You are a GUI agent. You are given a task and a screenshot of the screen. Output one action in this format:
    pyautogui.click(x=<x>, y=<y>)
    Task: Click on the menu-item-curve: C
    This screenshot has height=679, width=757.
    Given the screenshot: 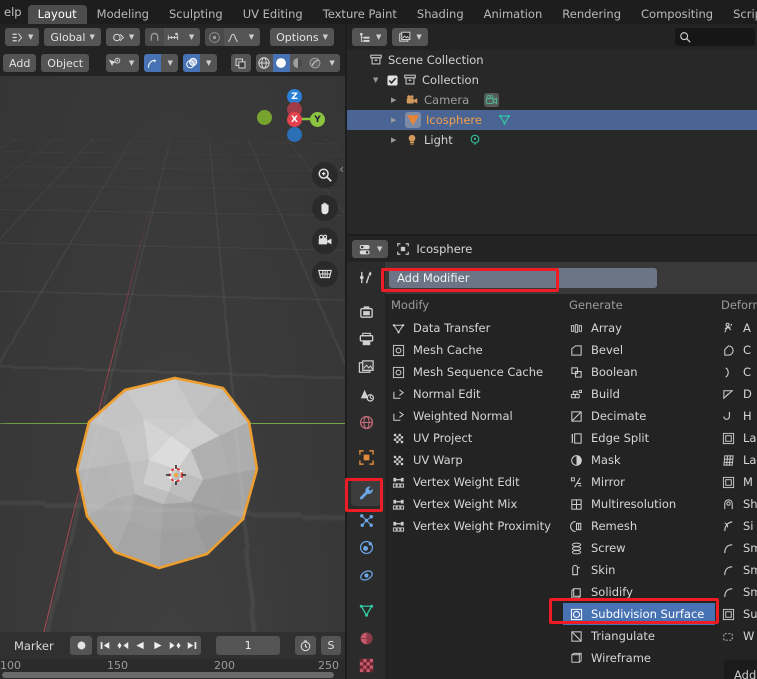 What is the action you would take?
    pyautogui.click(x=736, y=372)
    